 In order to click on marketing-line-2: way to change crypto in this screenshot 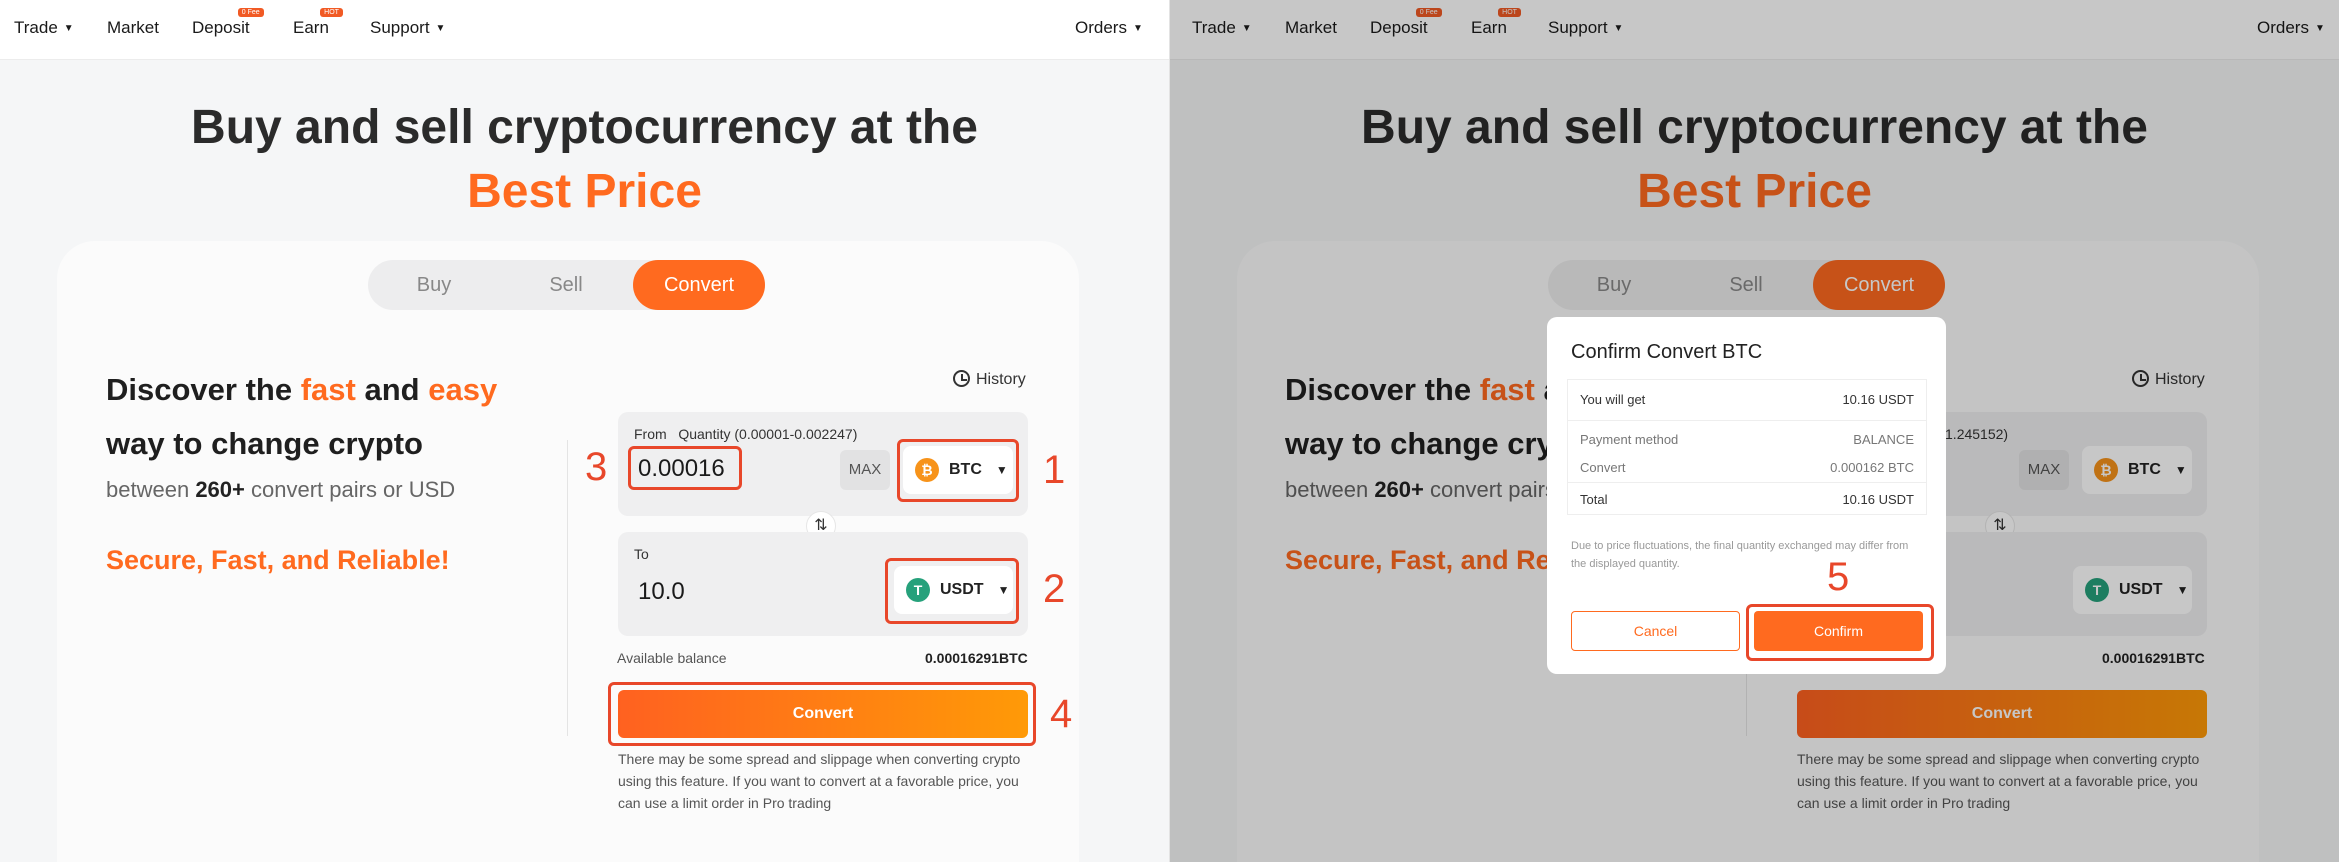, I will do `click(264, 443)`.